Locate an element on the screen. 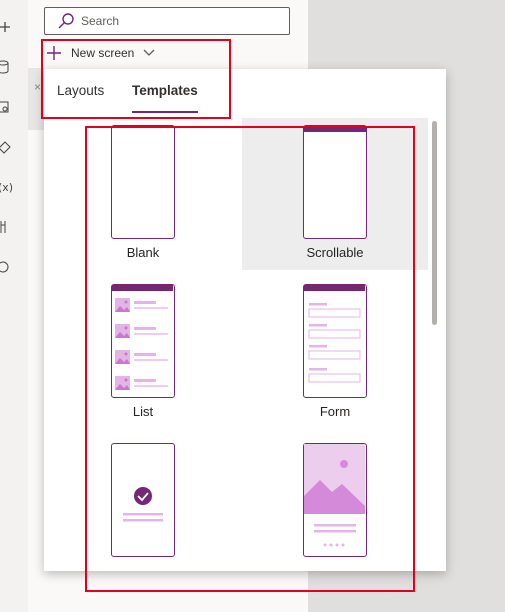 The height and width of the screenshot is (612, 505). database-icon is located at coordinates (6, 67).